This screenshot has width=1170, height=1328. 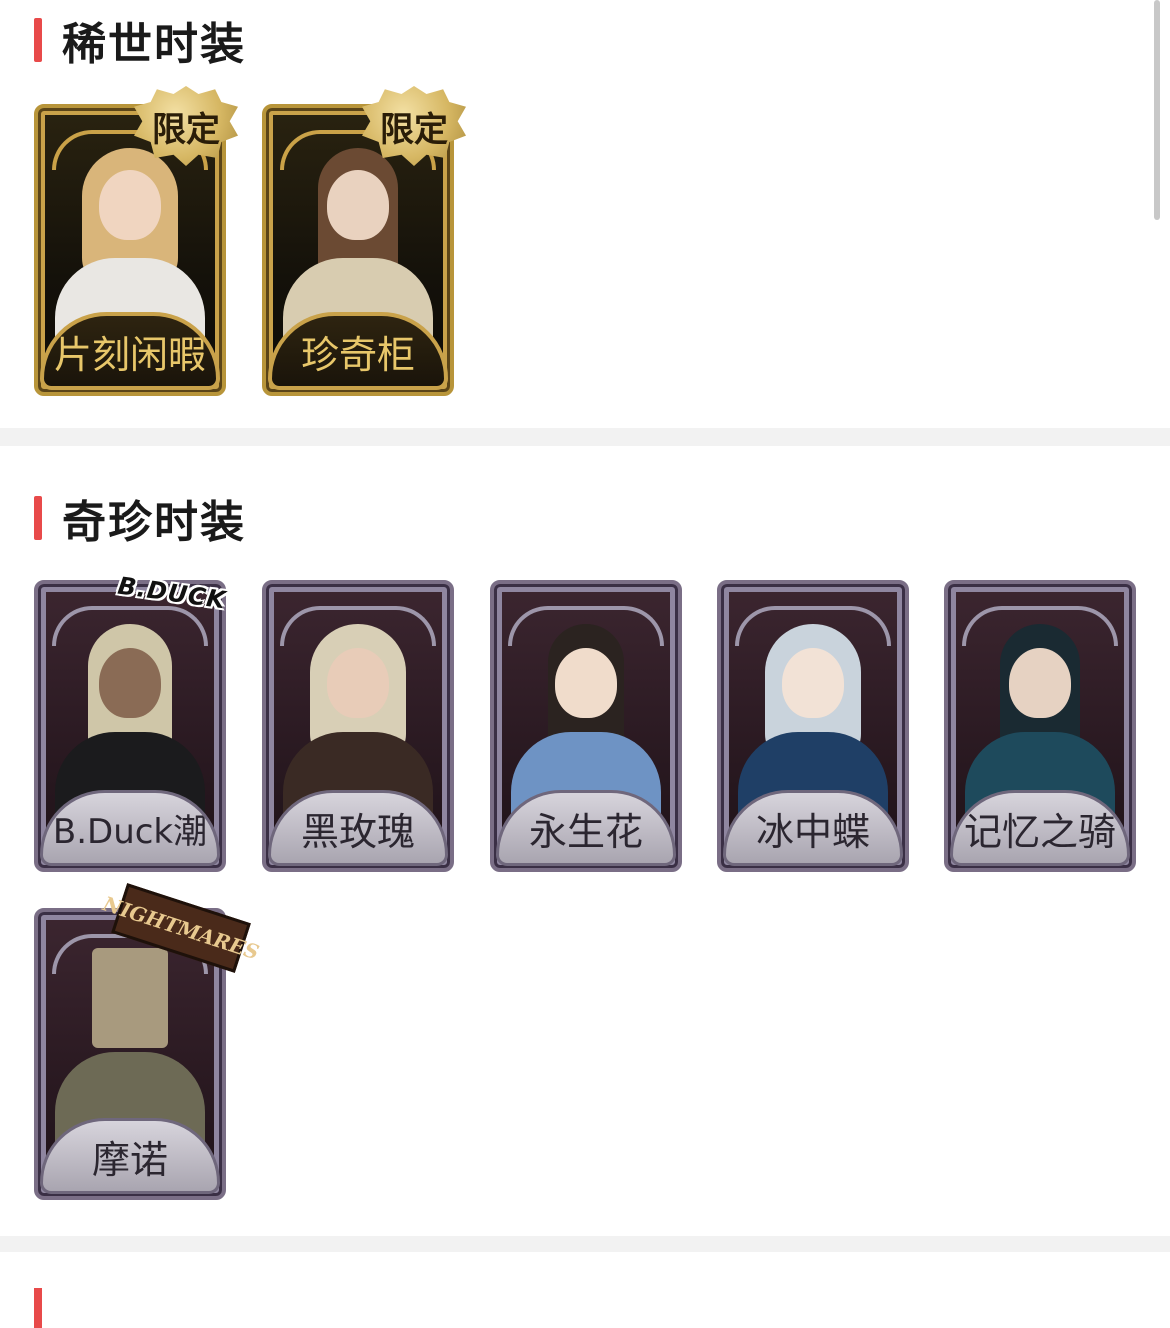 What do you see at coordinates (813, 828) in the screenshot?
I see `costume-name: 冰中蝶` at bounding box center [813, 828].